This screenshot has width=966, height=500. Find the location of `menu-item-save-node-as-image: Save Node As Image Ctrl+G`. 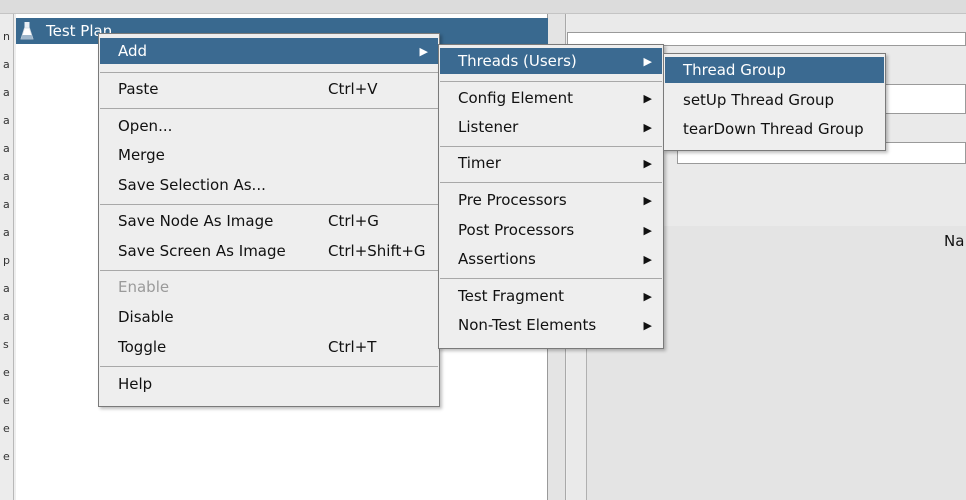

menu-item-save-node-as-image: Save Node As Image Ctrl+G is located at coordinates (269, 221).